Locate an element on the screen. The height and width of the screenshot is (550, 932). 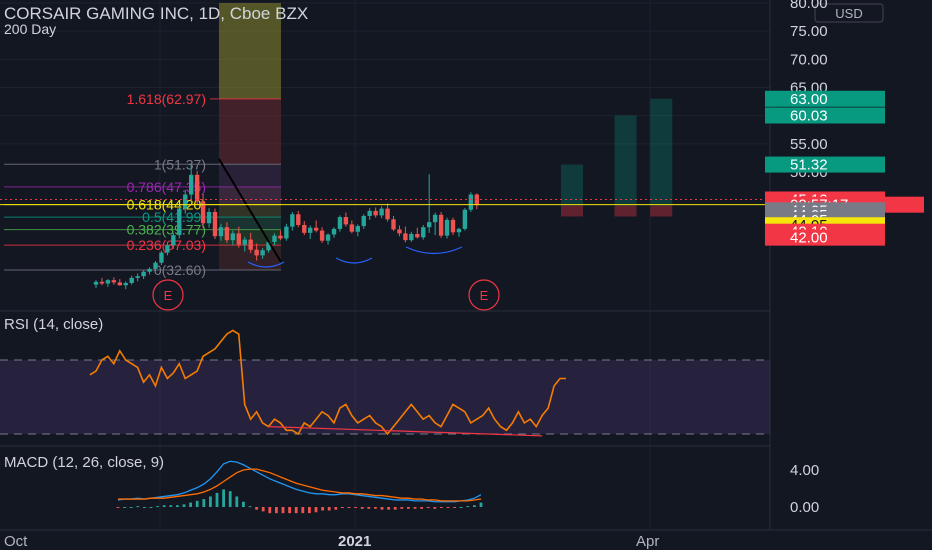
macd-legend: MACD (12, 26, close, 9) is located at coordinates (84, 462).